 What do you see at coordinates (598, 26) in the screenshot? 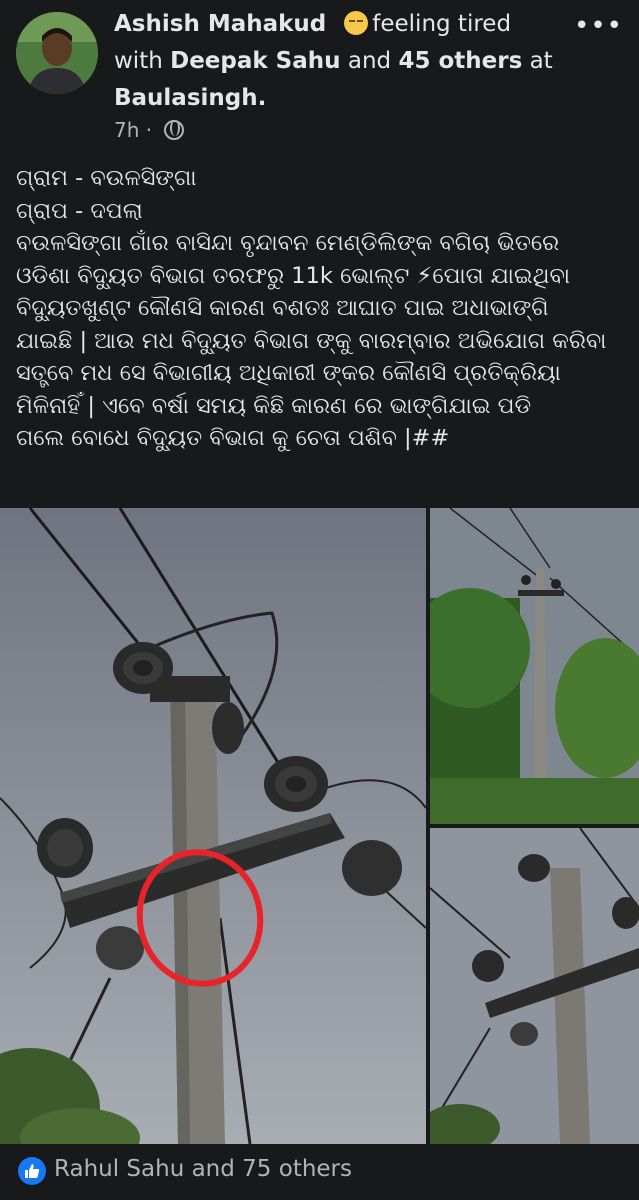
I see `more-icon: •••` at bounding box center [598, 26].